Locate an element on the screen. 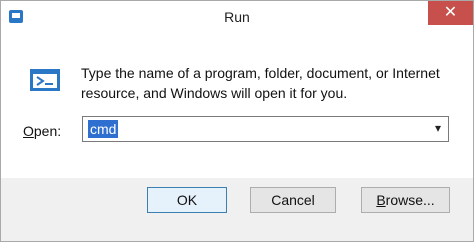 Image resolution: width=474 pixels, height=242 pixels. chevron-down-icon: ▾ is located at coordinates (438, 128).